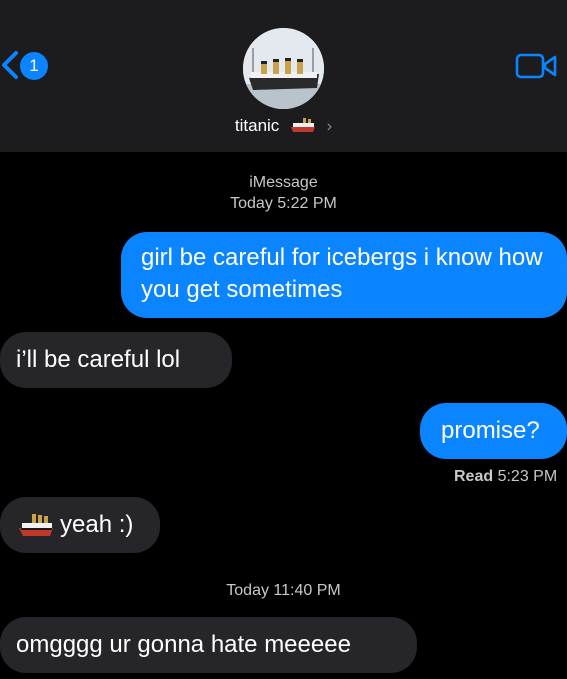 The height and width of the screenshot is (679, 567). Describe the element at coordinates (329, 126) in the screenshot. I see `chevron-right-icon: ›` at that location.